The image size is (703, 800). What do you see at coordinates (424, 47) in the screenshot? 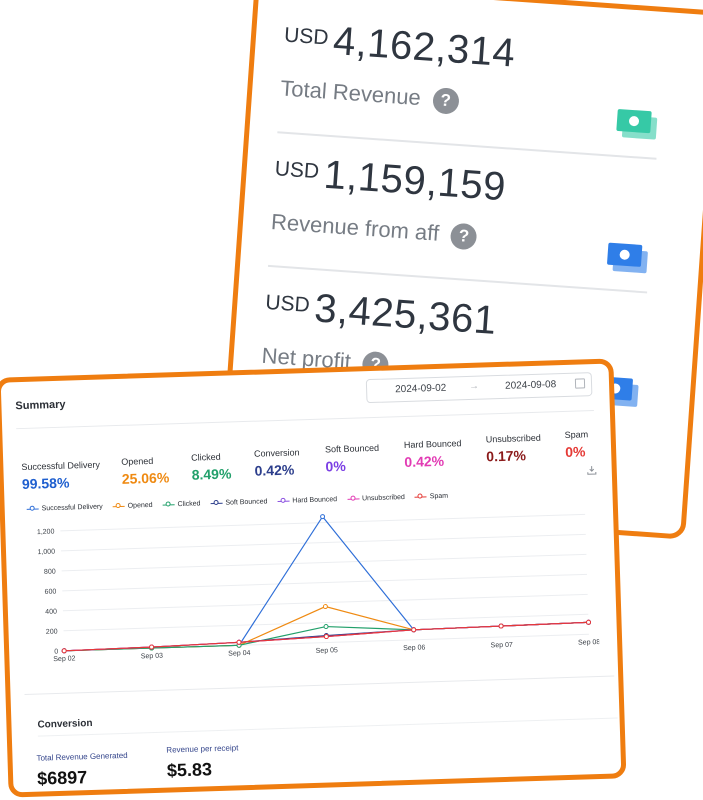
I see `total-revenue-value: 4,162,314` at bounding box center [424, 47].